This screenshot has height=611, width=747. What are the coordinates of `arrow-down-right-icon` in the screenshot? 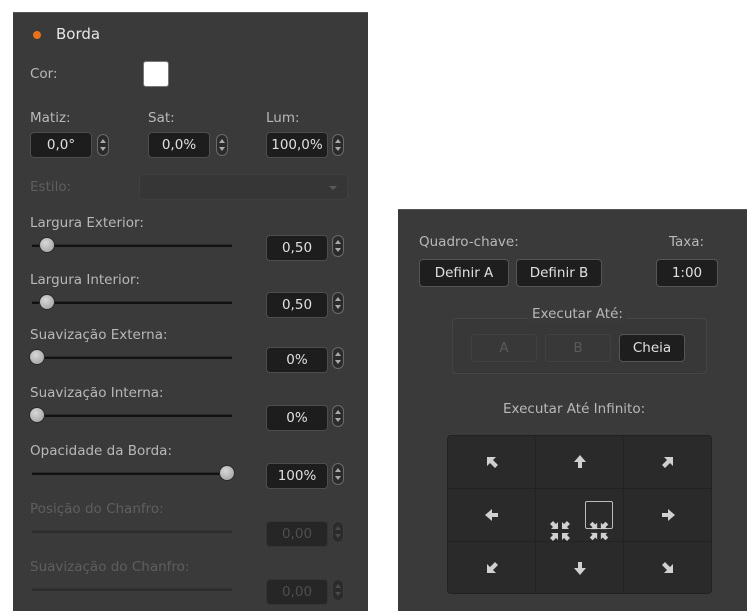 It's located at (667, 567).